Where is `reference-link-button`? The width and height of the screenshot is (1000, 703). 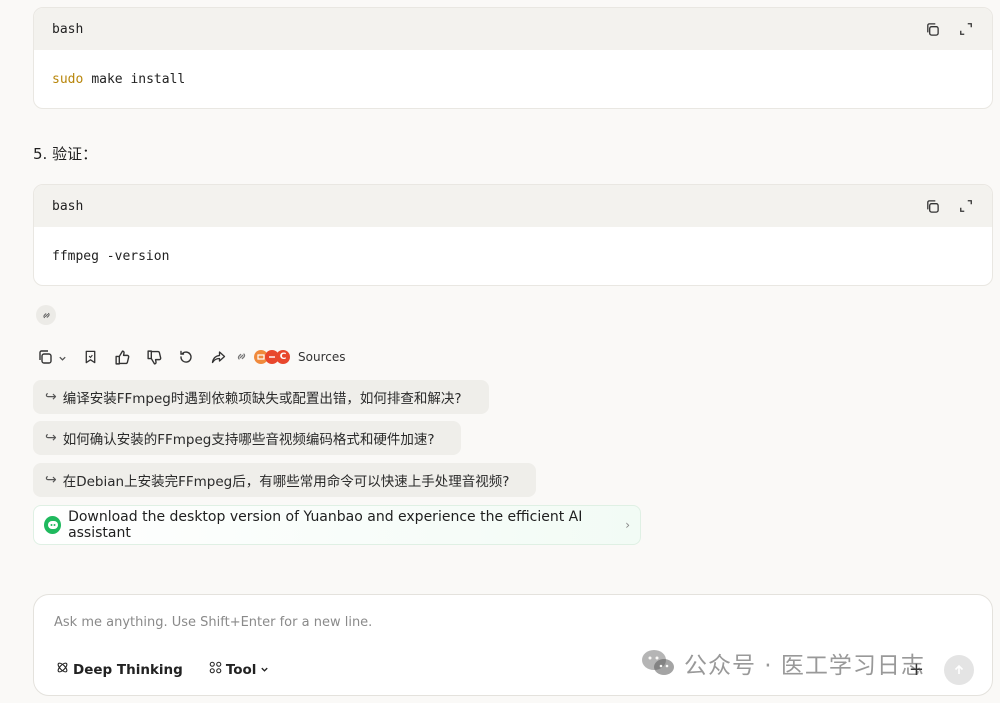 reference-link-button is located at coordinates (46, 315).